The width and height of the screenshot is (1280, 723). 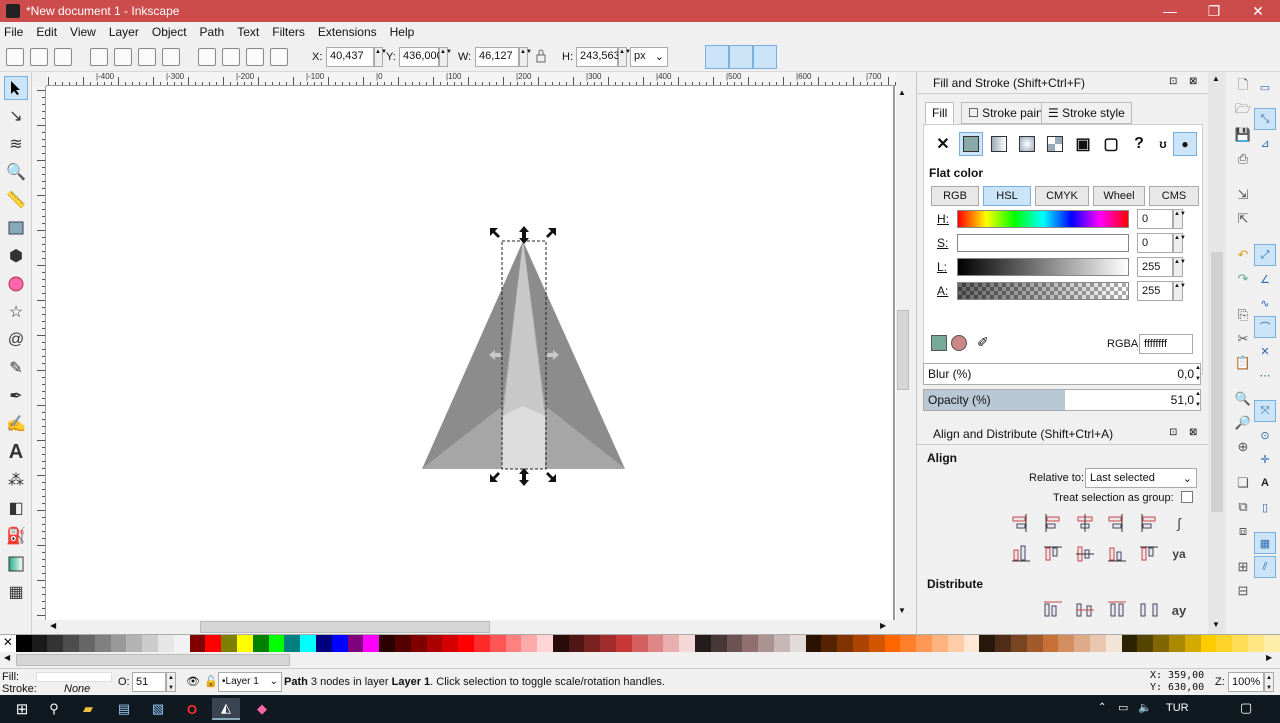 I want to click on open-document-icon: 🗁, so click(x=1243, y=111).